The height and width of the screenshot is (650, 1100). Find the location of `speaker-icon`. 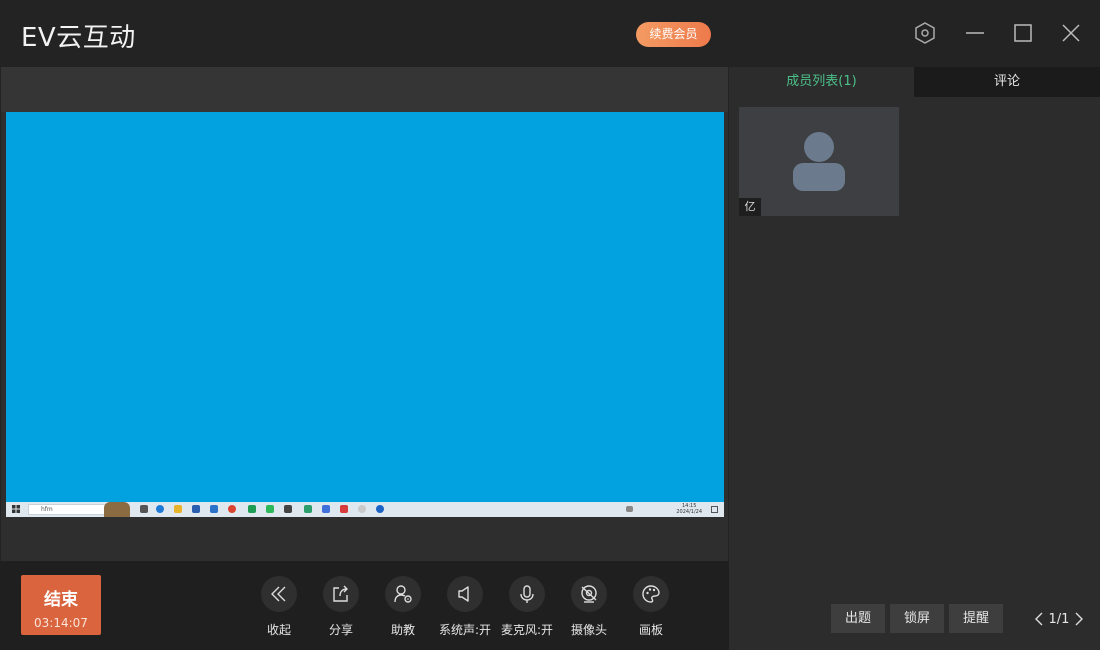

speaker-icon is located at coordinates (463, 594).